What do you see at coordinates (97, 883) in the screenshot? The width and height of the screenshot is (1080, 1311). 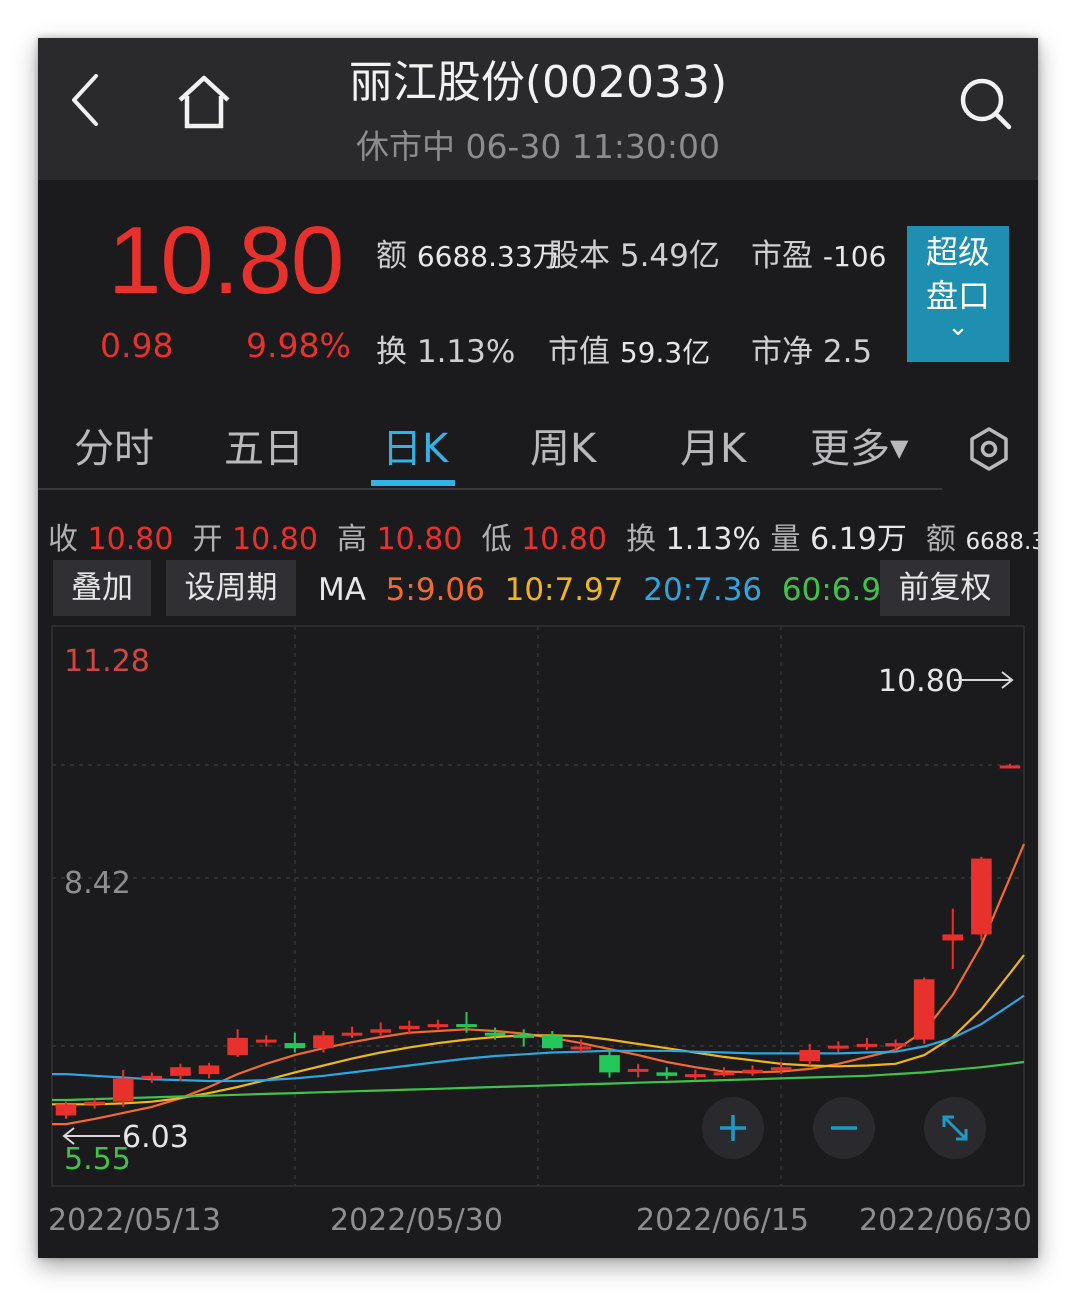 I see `y-axis-mid-label: 8.42` at bounding box center [97, 883].